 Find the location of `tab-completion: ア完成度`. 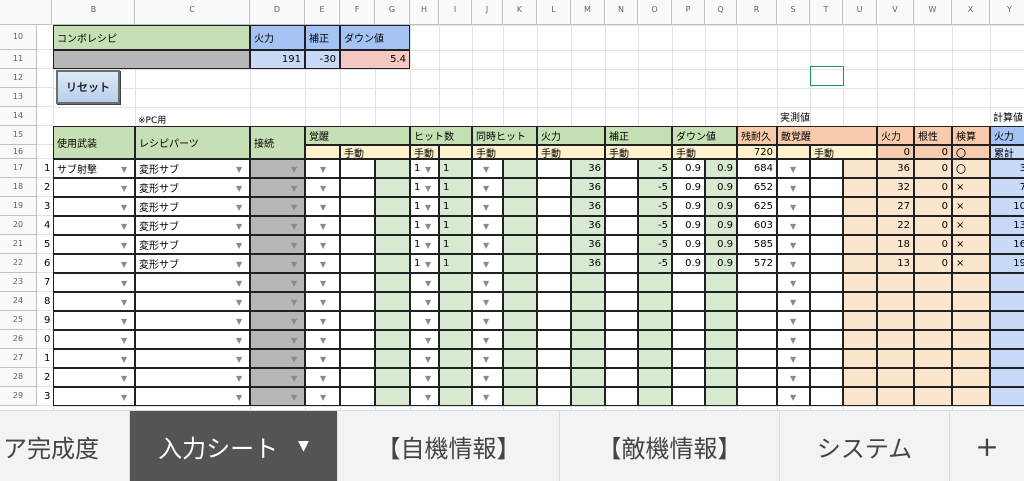

tab-completion: ア完成度 is located at coordinates (65, 446).